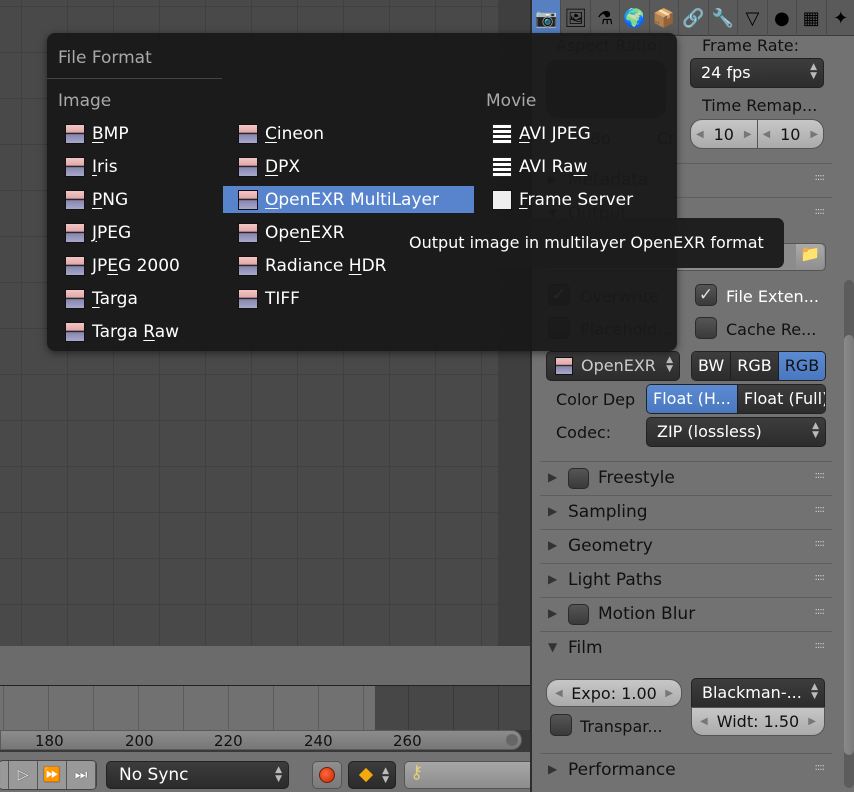  What do you see at coordinates (52, 775) in the screenshot?
I see `jump-next-keyframe-icon: ⏩` at bounding box center [52, 775].